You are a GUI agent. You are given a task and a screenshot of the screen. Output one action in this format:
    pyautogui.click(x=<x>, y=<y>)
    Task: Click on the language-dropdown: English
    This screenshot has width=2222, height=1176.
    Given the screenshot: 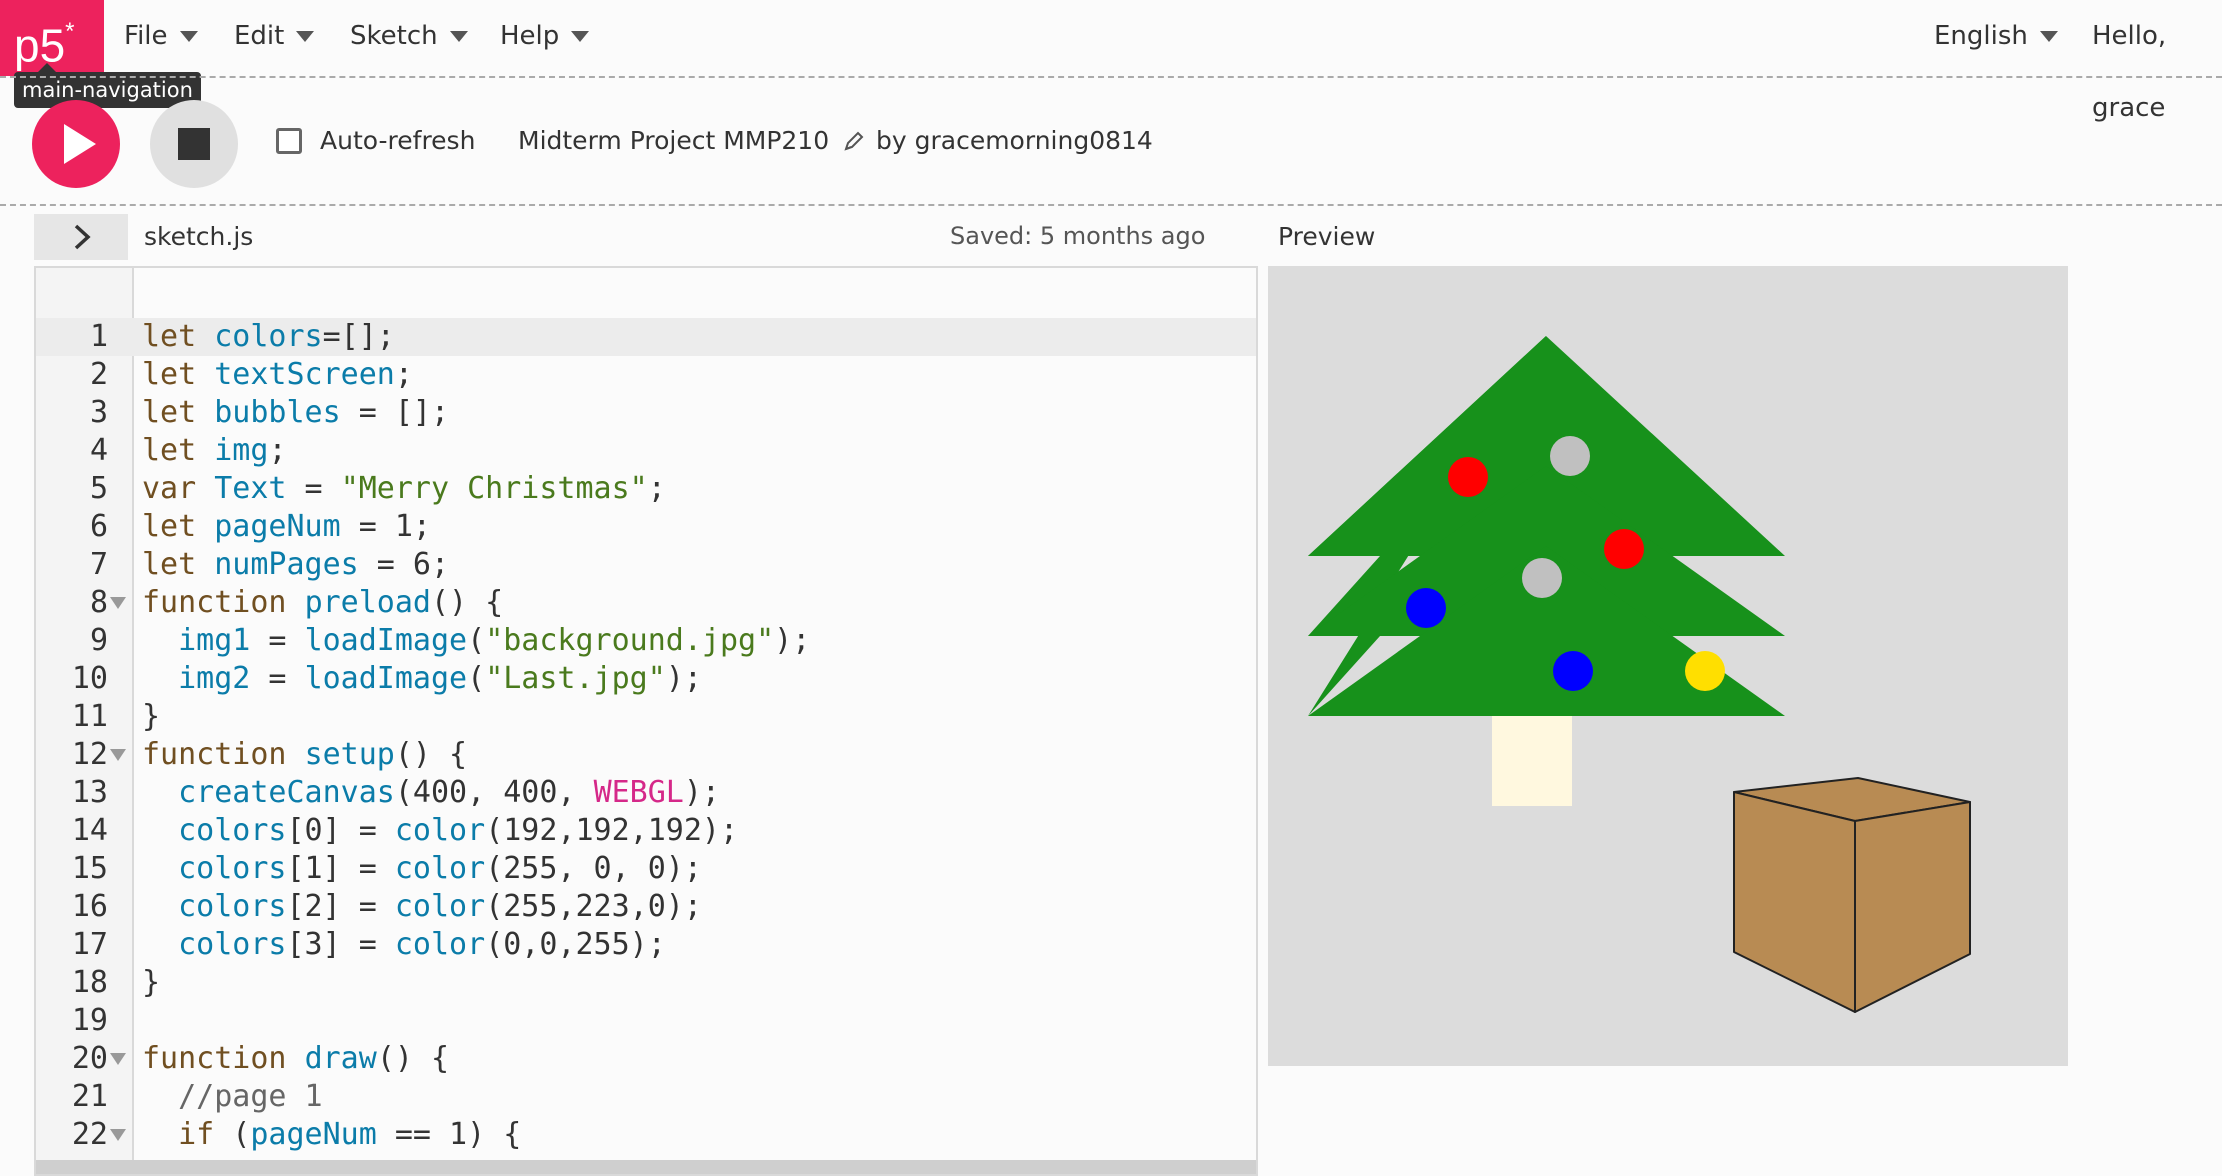 What is the action you would take?
    pyautogui.click(x=1996, y=38)
    